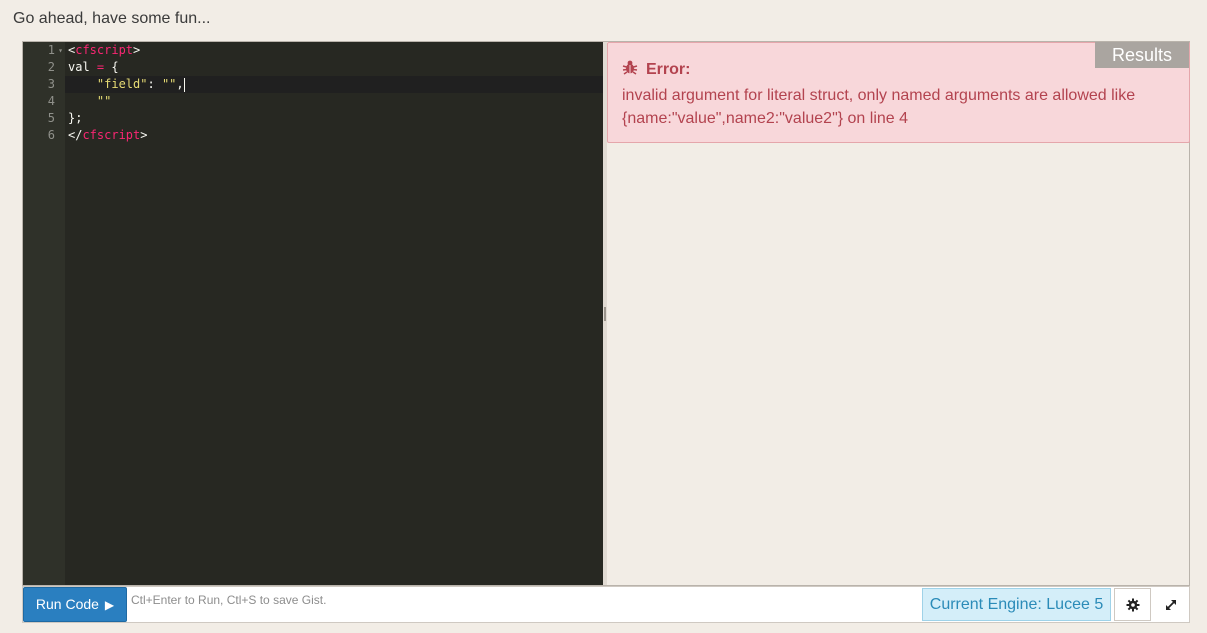 This screenshot has width=1207, height=633. Describe the element at coordinates (104, 50) in the screenshot. I see `code-line: <cfscript>` at that location.